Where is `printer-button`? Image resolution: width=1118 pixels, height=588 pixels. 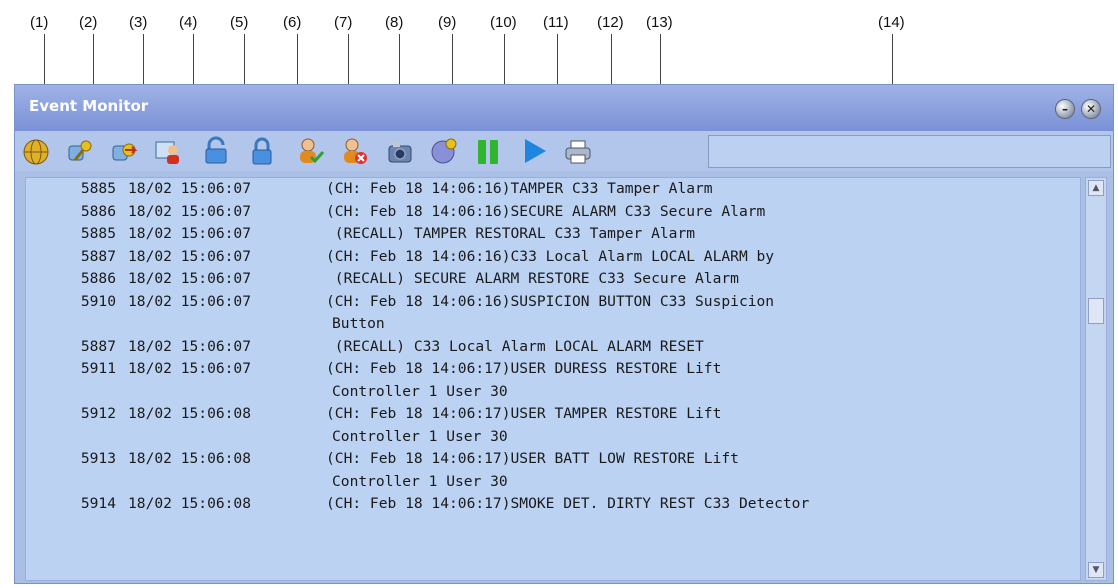 printer-button is located at coordinates (578, 151).